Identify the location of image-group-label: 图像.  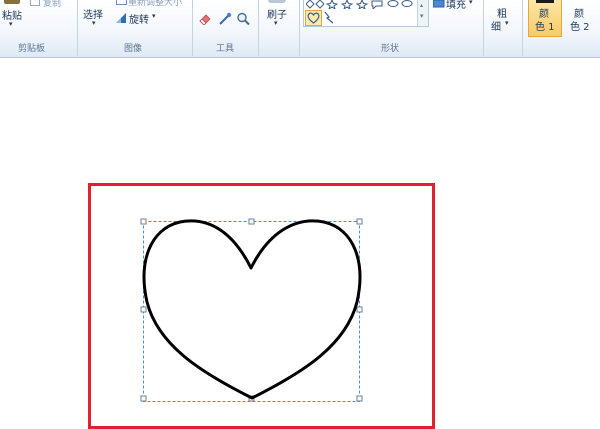
(133, 49).